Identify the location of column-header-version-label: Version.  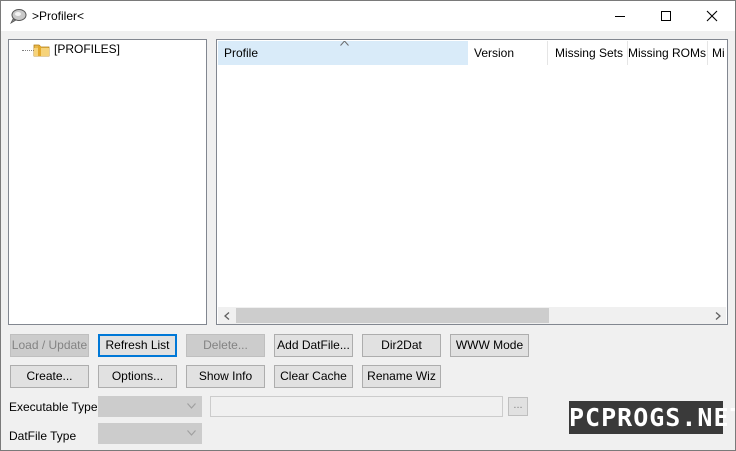
(494, 53).